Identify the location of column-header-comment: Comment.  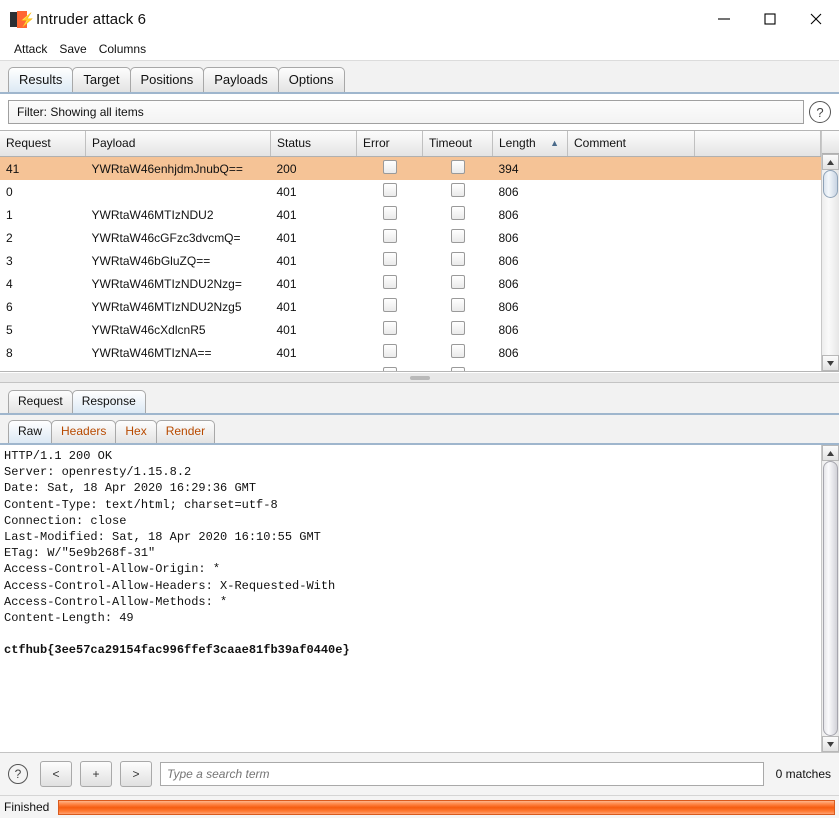
(631, 144).